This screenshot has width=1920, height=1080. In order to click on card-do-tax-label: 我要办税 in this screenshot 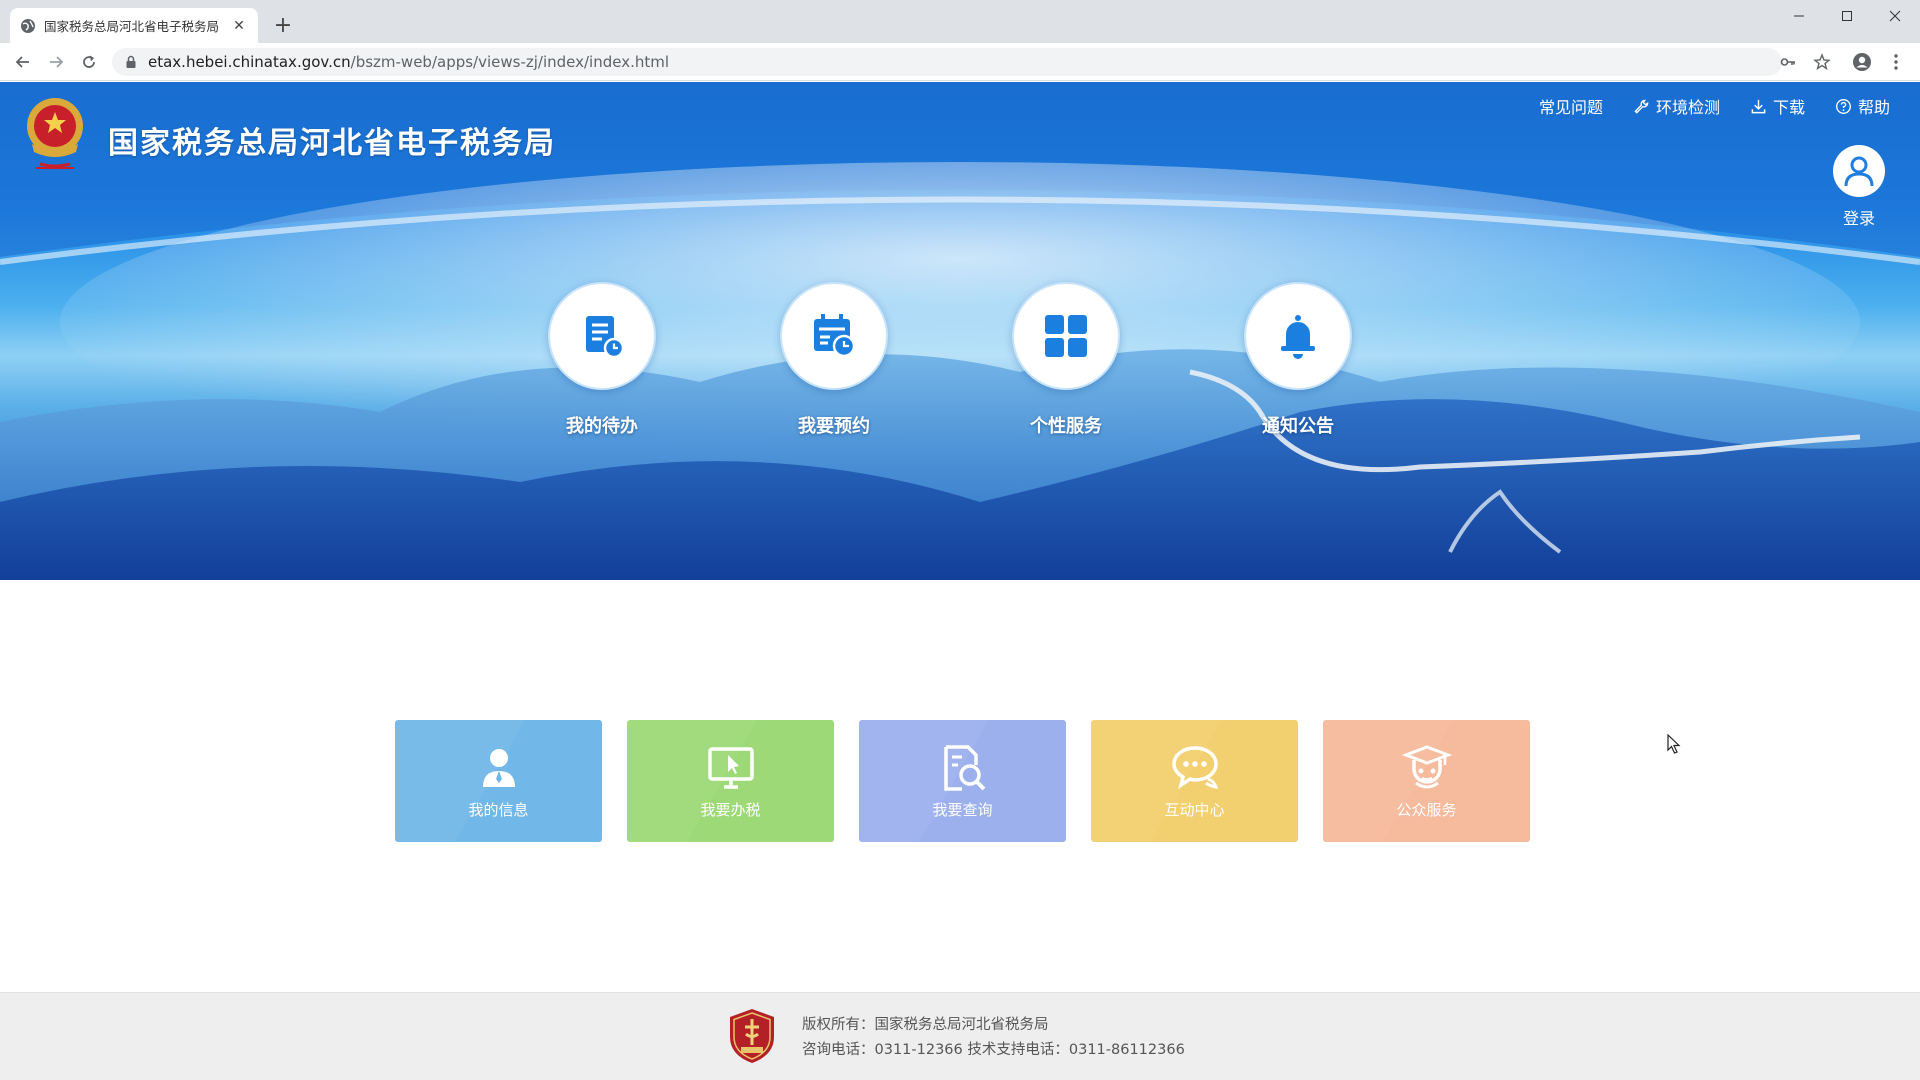, I will do `click(730, 809)`.